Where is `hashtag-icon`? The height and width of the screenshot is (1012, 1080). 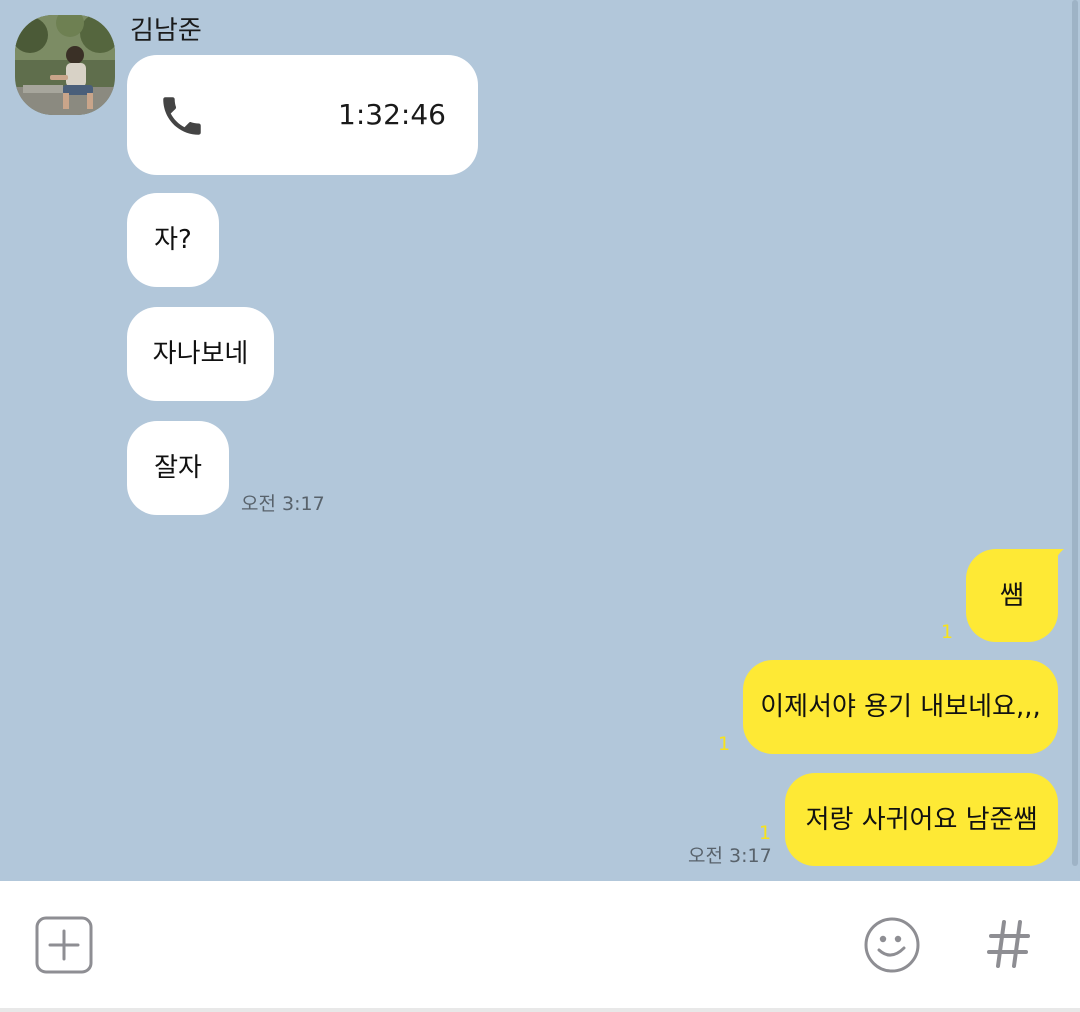 hashtag-icon is located at coordinates (1009, 944).